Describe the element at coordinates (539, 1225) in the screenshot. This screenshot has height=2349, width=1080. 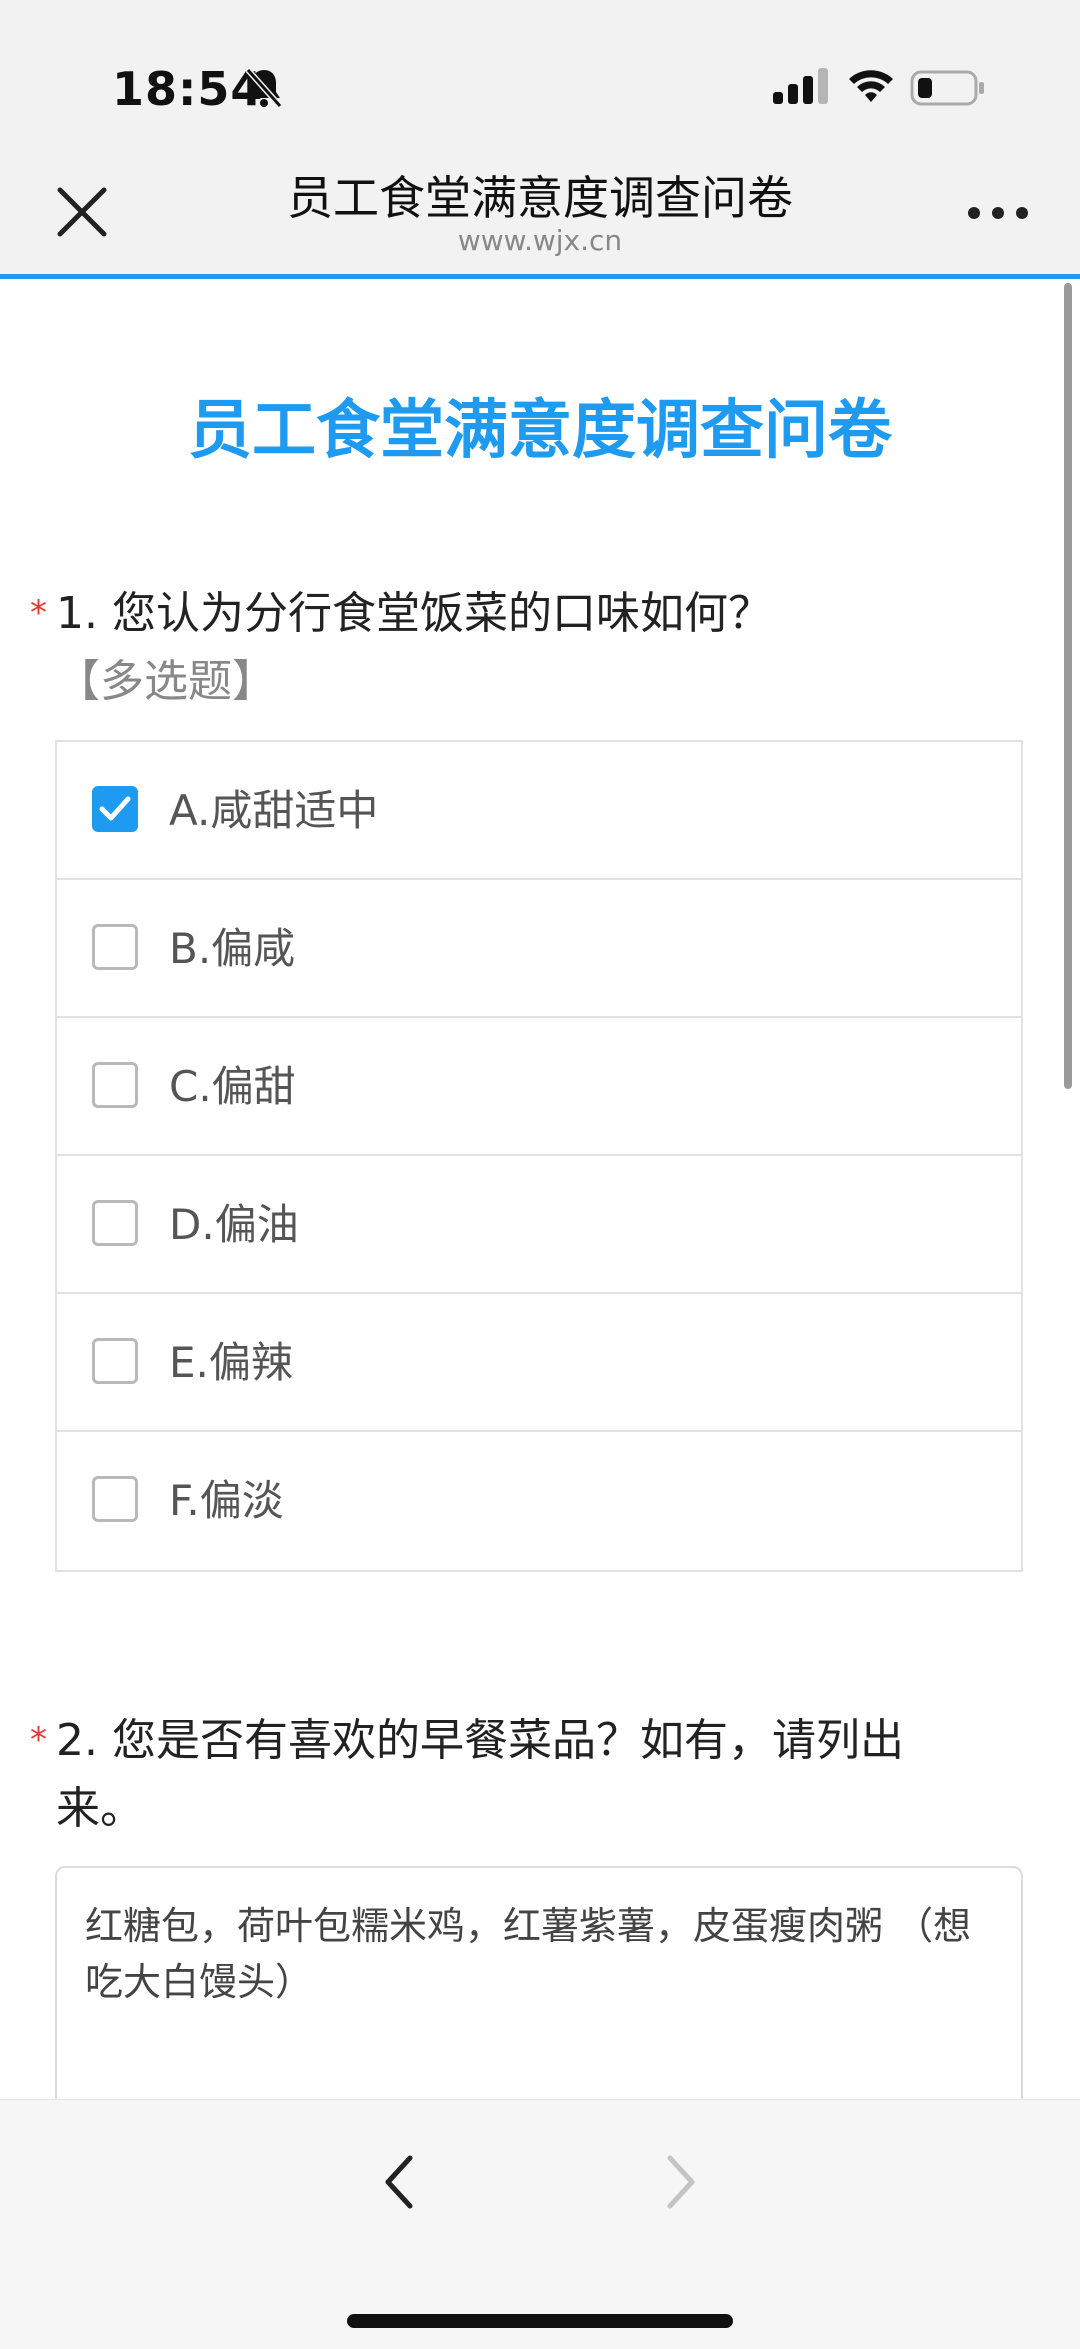
I see `option-d: D.偏油` at that location.